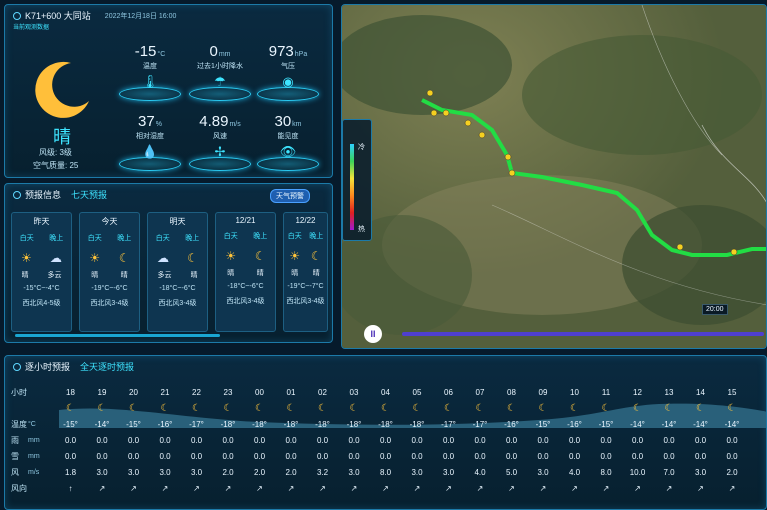 This screenshot has height=510, width=767. Describe the element at coordinates (291, 392) in the screenshot. I see `hour-cell: 01` at that location.